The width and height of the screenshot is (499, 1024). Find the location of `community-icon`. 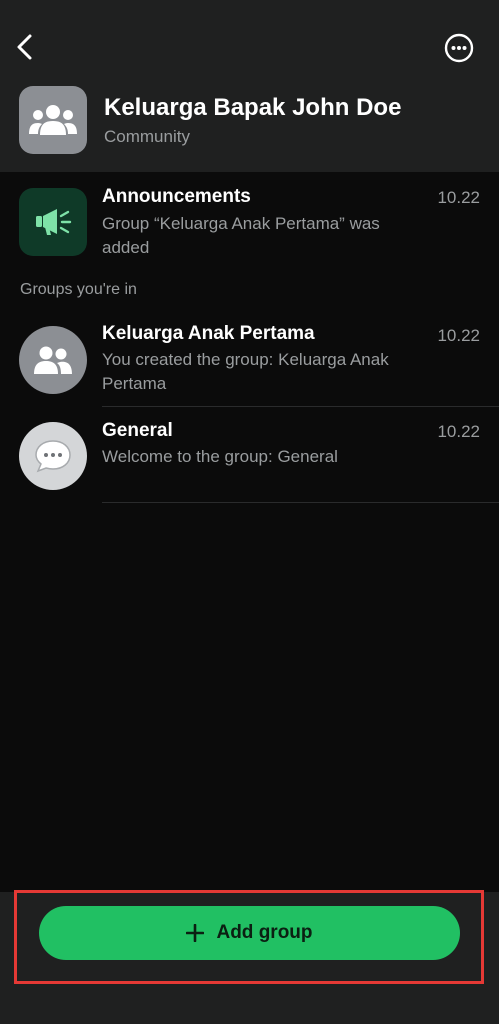

community-icon is located at coordinates (53, 120).